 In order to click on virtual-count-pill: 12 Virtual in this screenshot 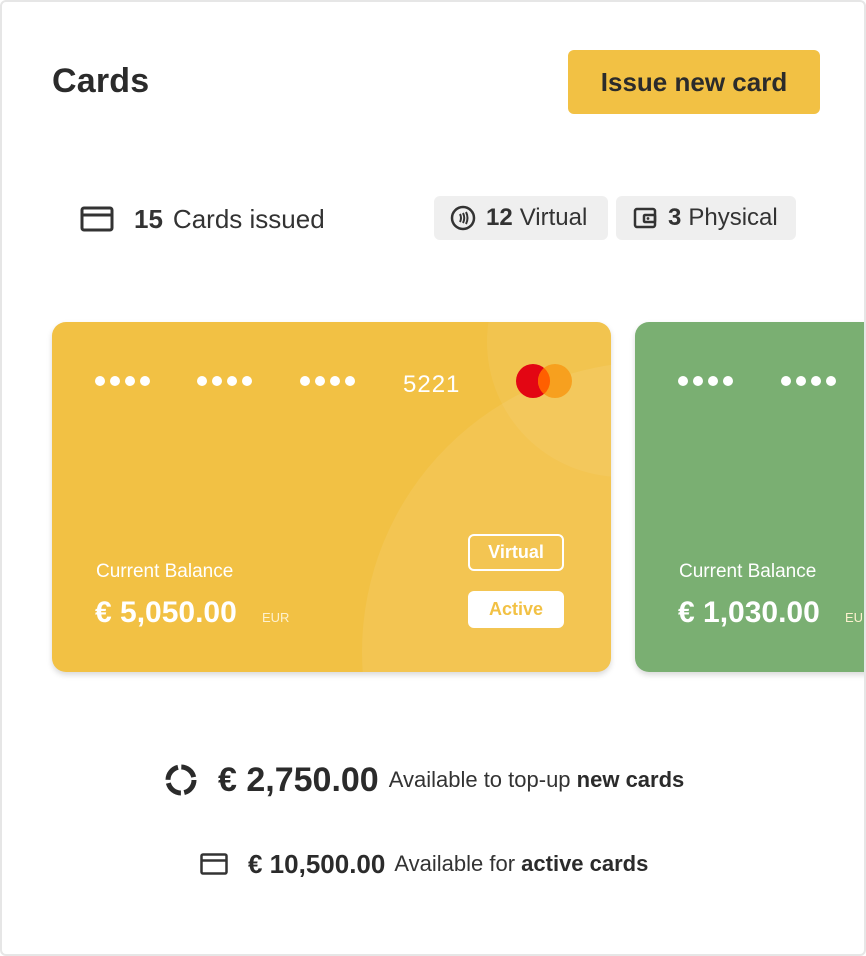, I will do `click(521, 218)`.